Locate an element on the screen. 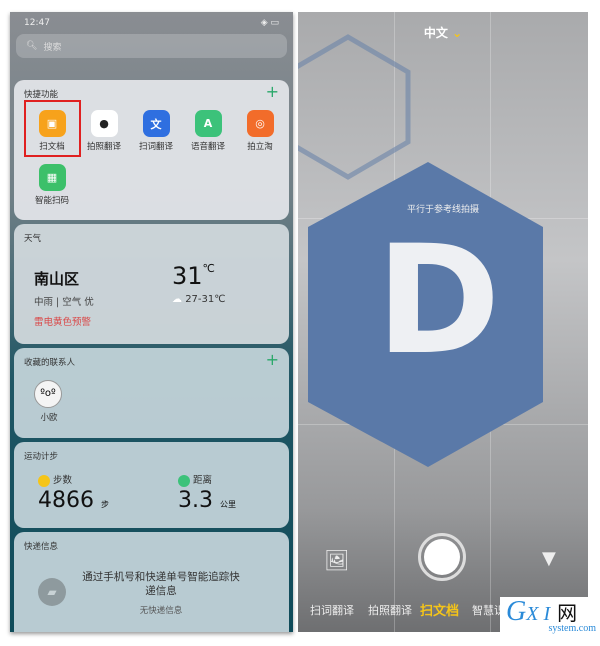 This screenshot has height=646, width=600. temp-unit: ℃ is located at coordinates (208, 268).